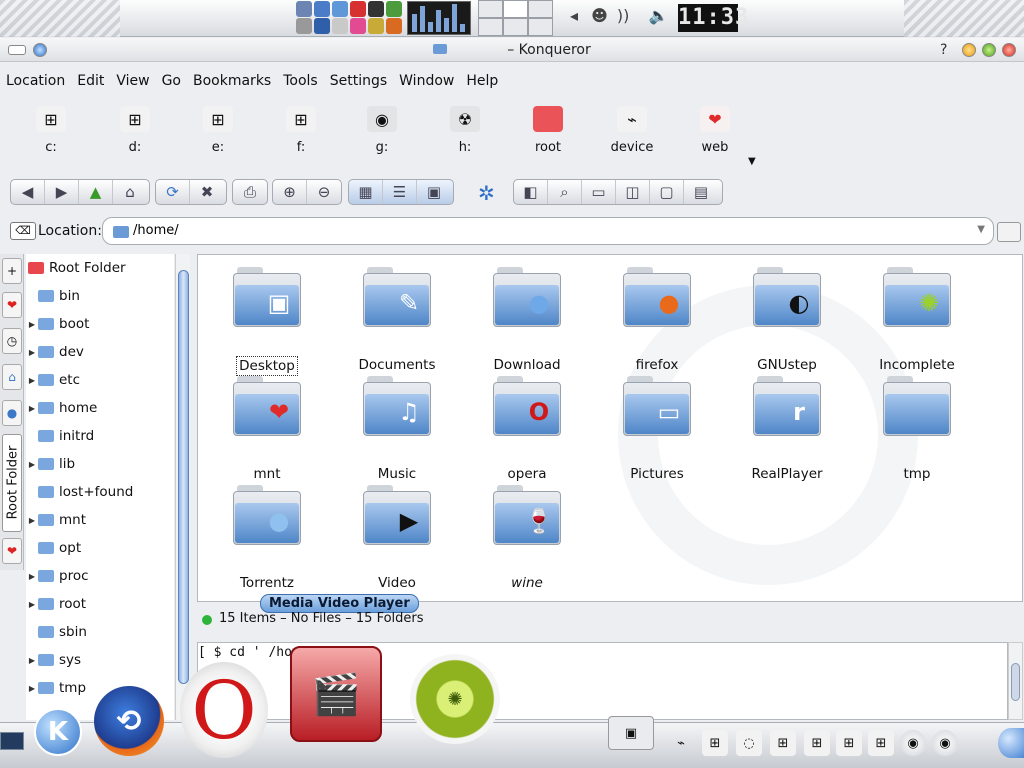 This screenshot has height=768, width=1024. Describe the element at coordinates (657, 320) in the screenshot. I see `folder-item: ● firefox` at that location.